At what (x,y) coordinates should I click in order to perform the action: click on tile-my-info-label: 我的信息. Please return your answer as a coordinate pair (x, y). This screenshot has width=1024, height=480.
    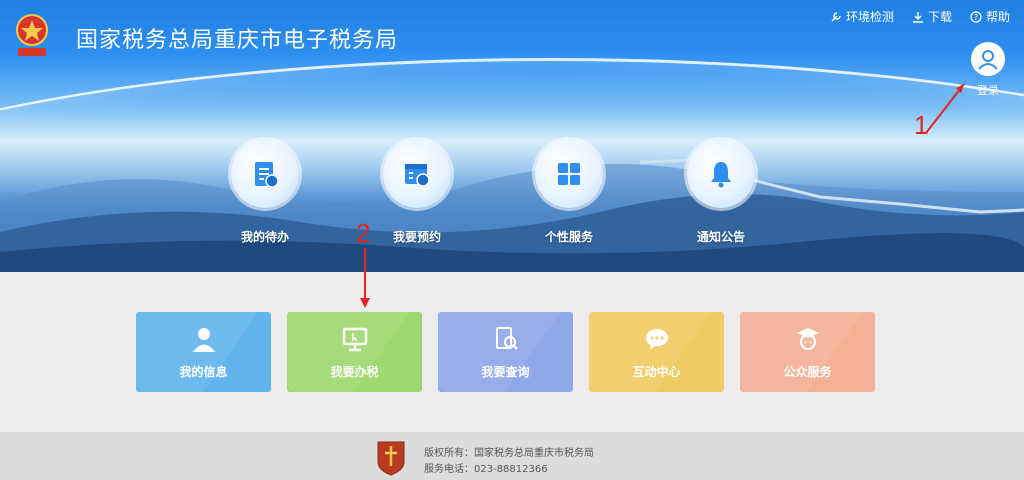
    Looking at the image, I should click on (203, 371).